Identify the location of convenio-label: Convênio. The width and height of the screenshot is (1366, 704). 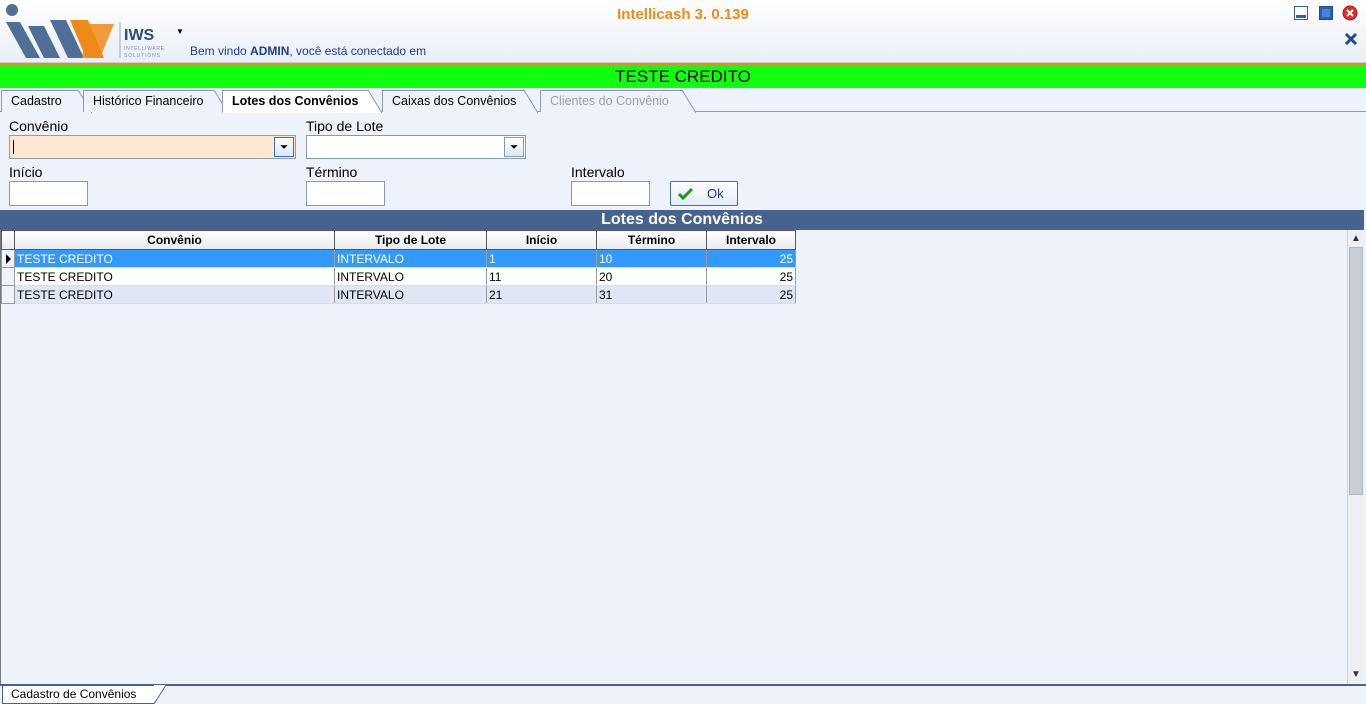
(39, 126).